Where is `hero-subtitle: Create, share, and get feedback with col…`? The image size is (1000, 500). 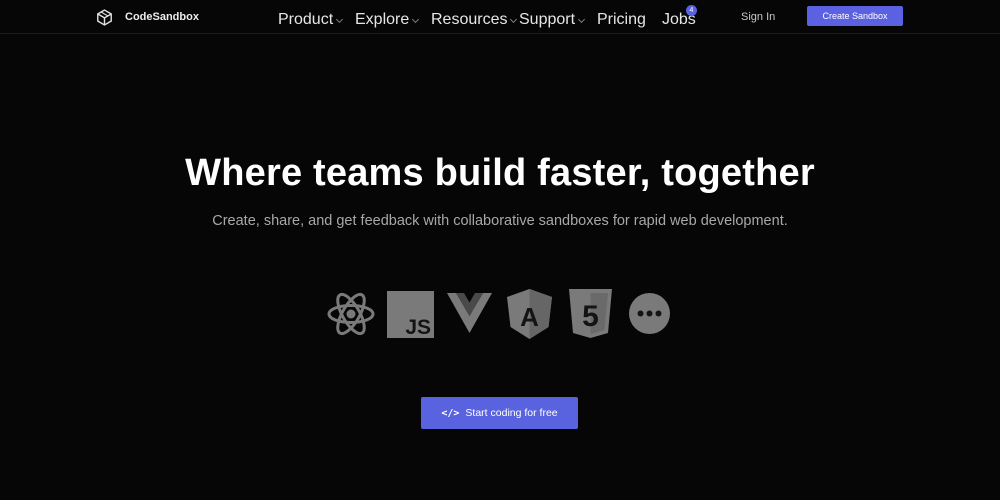 hero-subtitle: Create, share, and get feedback with col… is located at coordinates (500, 221).